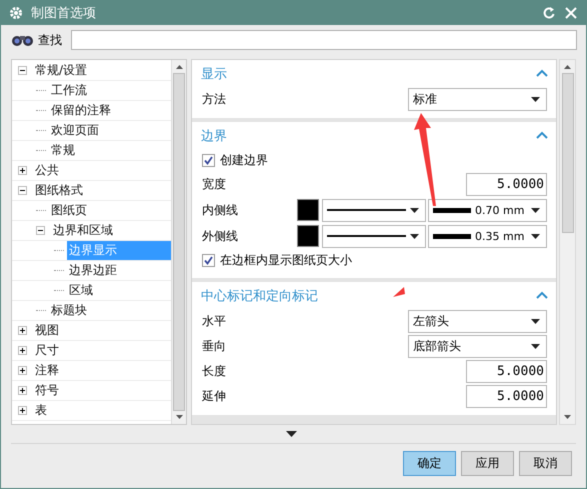 The width and height of the screenshot is (587, 489). I want to click on dialog-button: 确定, so click(429, 463).